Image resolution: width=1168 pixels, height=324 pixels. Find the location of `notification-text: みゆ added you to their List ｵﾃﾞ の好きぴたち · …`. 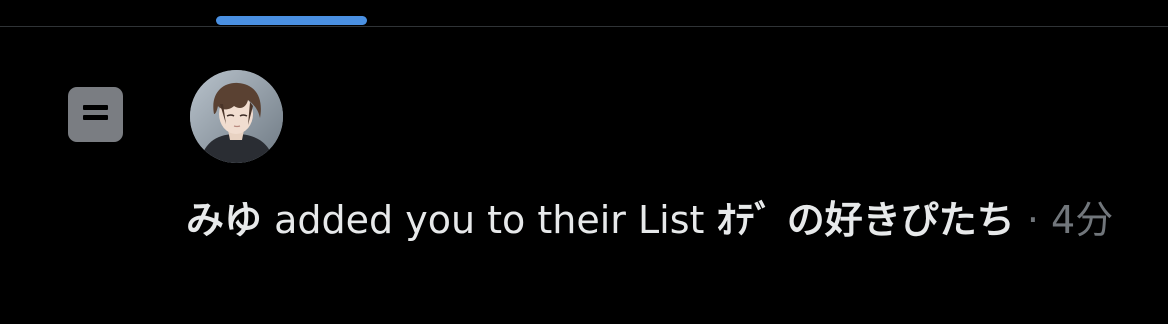

notification-text: みゆ added you to their List ｵﾃﾞ の好きぴたち · … is located at coordinates (666, 220).